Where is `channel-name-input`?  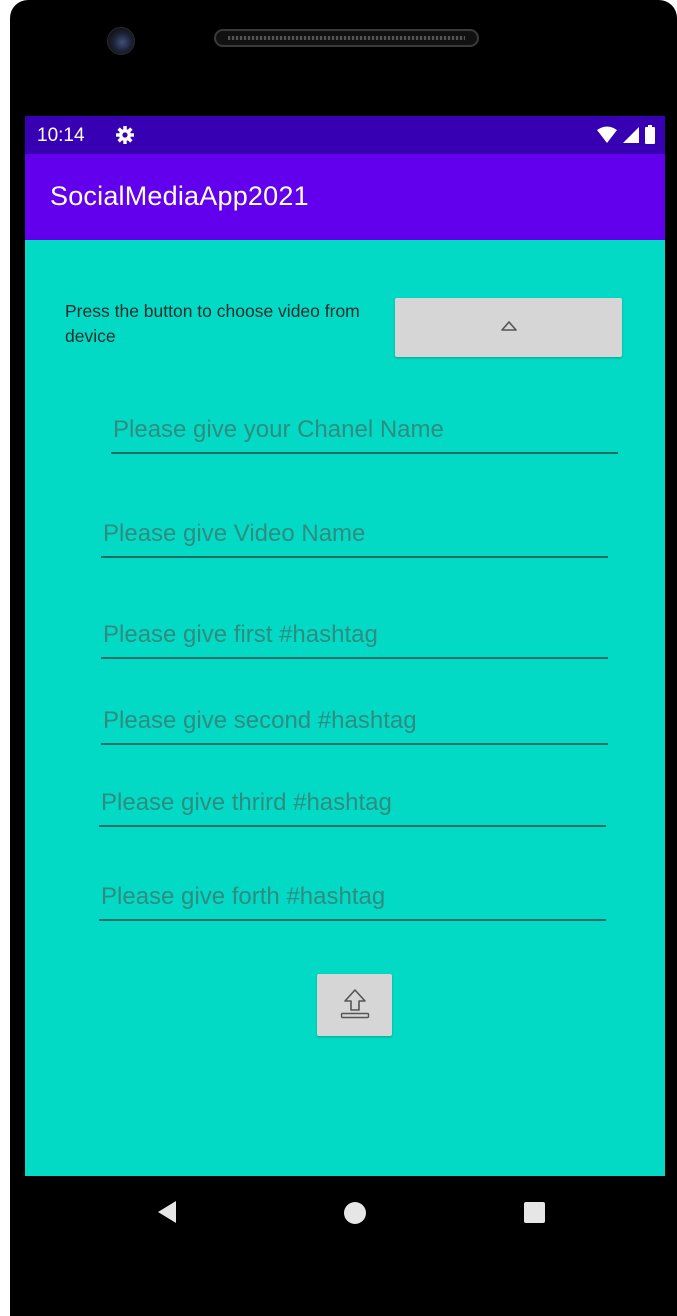 channel-name-input is located at coordinates (364, 434).